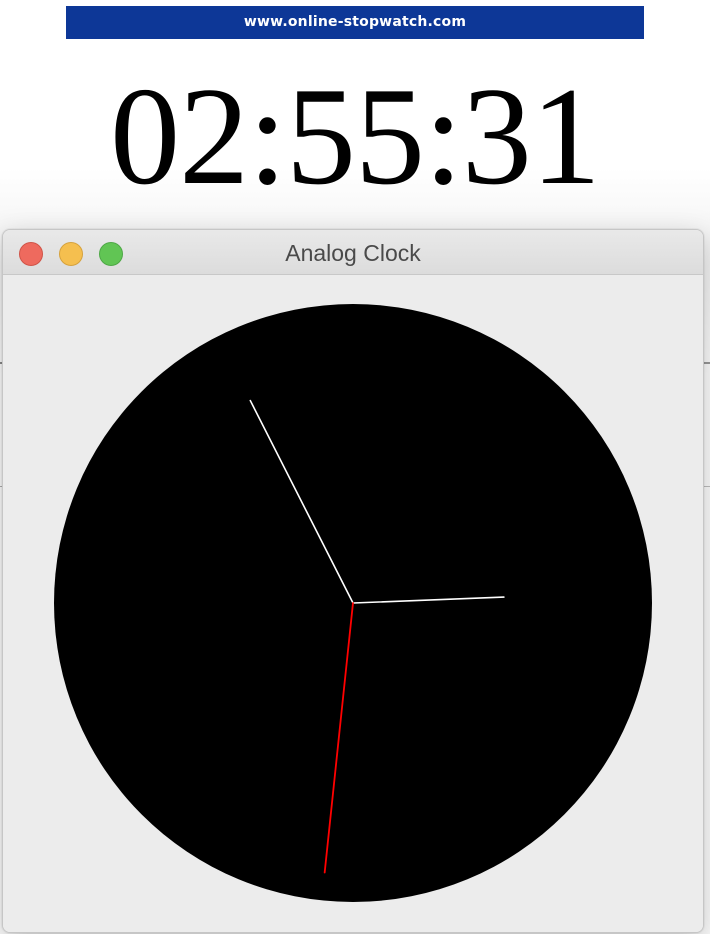  I want to click on window-title: Analog Clock, so click(353, 253).